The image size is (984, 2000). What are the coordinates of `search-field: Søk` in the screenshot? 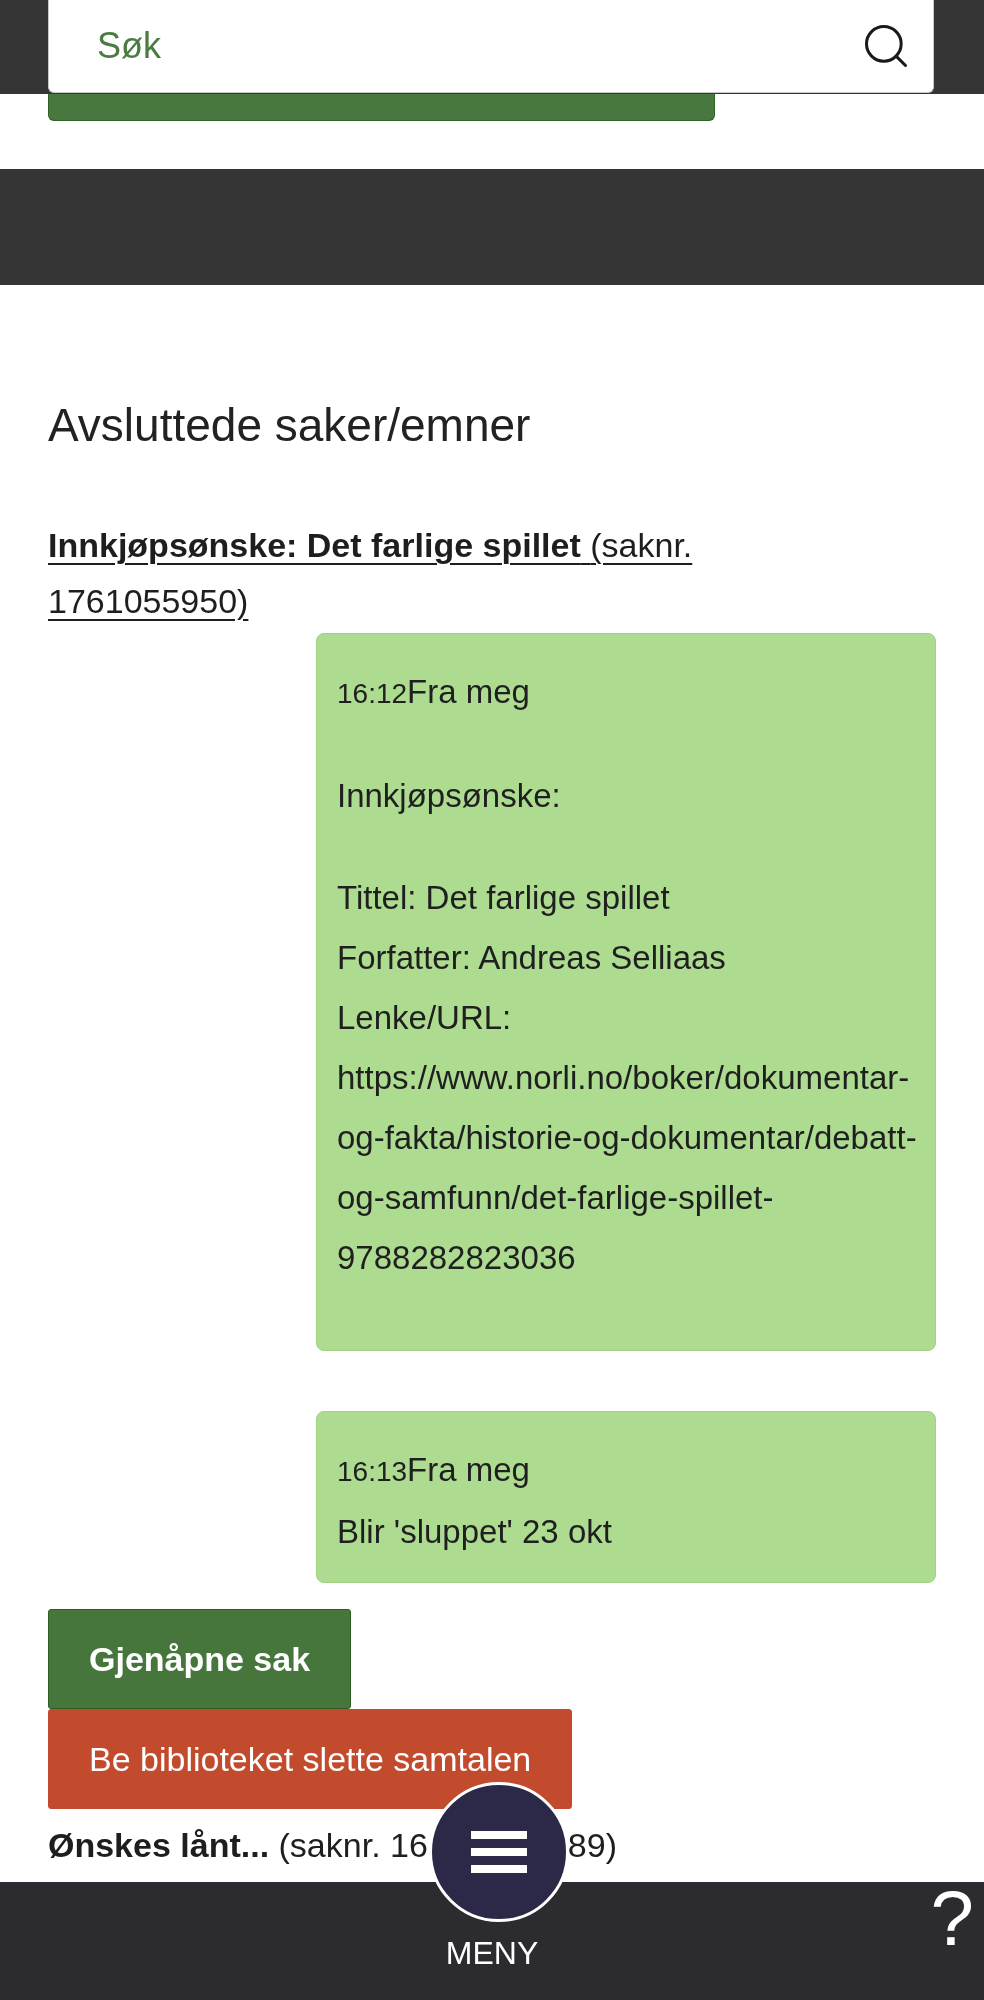 It's located at (491, 46).